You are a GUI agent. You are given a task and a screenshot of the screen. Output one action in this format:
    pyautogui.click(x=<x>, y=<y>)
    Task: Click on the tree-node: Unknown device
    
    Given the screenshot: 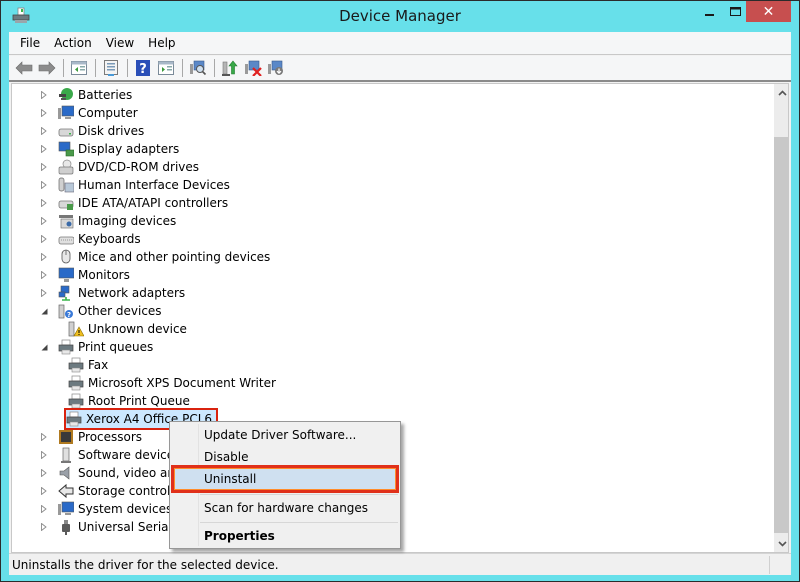 What is the action you would take?
    pyautogui.click(x=127, y=329)
    